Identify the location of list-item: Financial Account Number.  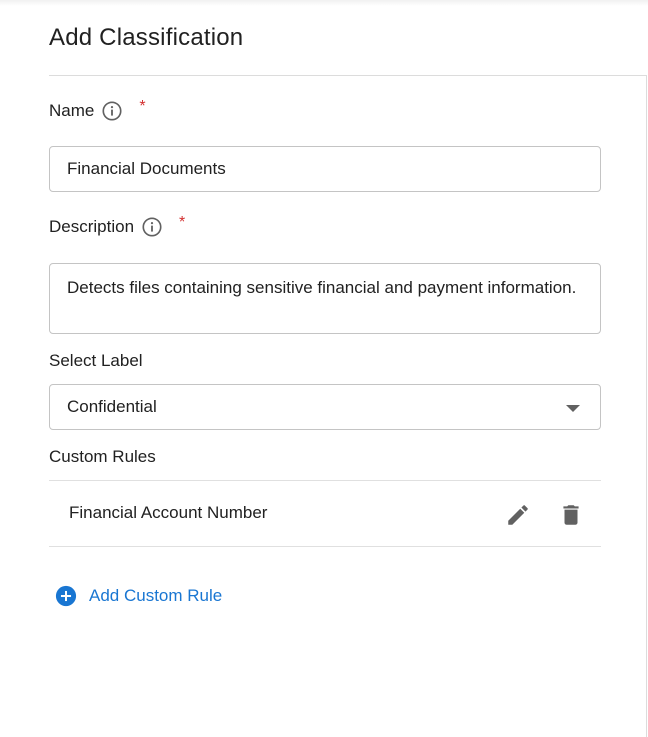
(325, 513).